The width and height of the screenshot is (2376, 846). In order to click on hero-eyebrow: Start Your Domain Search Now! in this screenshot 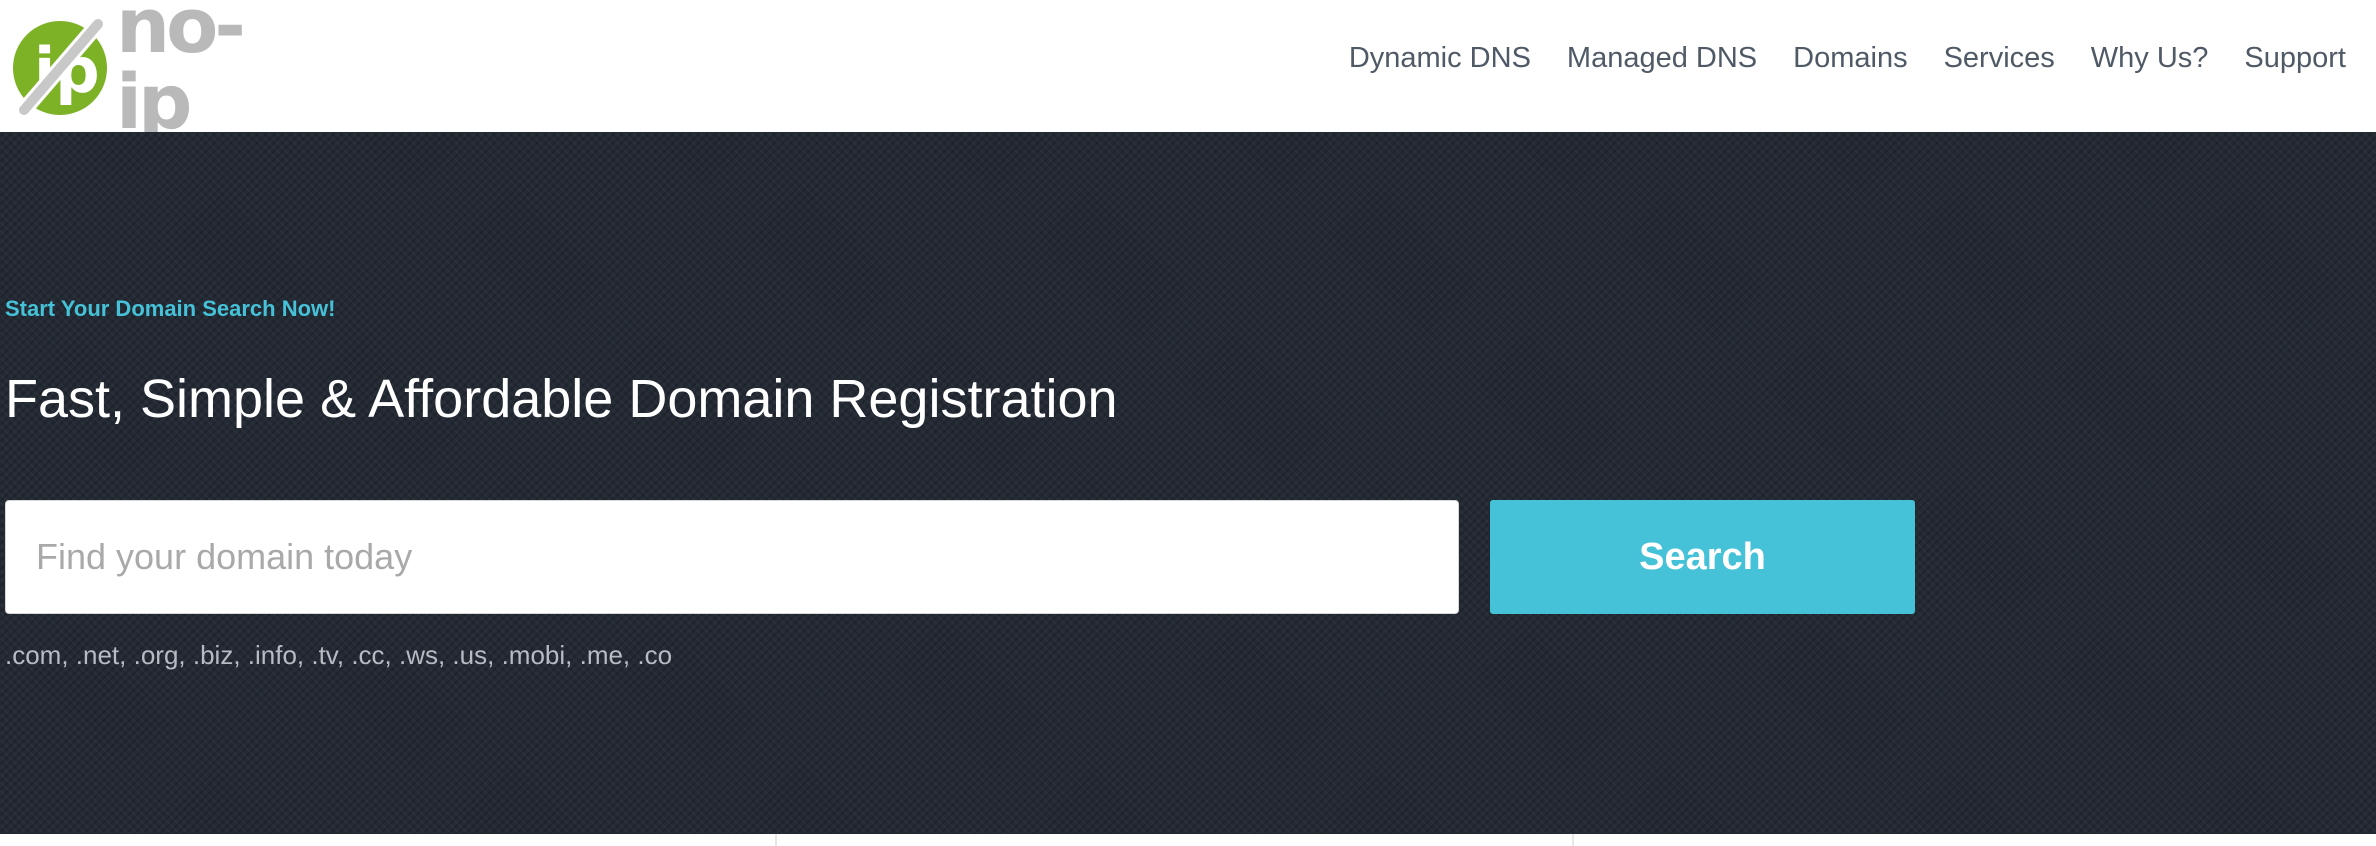, I will do `click(170, 308)`.